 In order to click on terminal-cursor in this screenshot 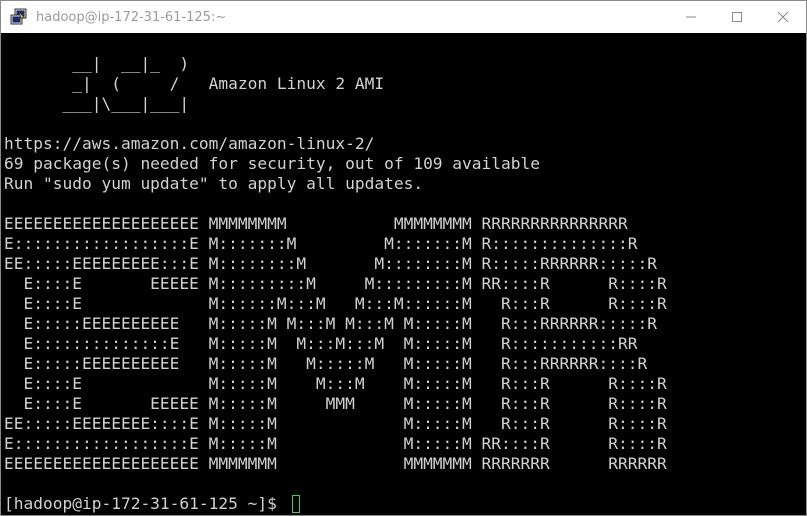, I will do `click(296, 504)`.